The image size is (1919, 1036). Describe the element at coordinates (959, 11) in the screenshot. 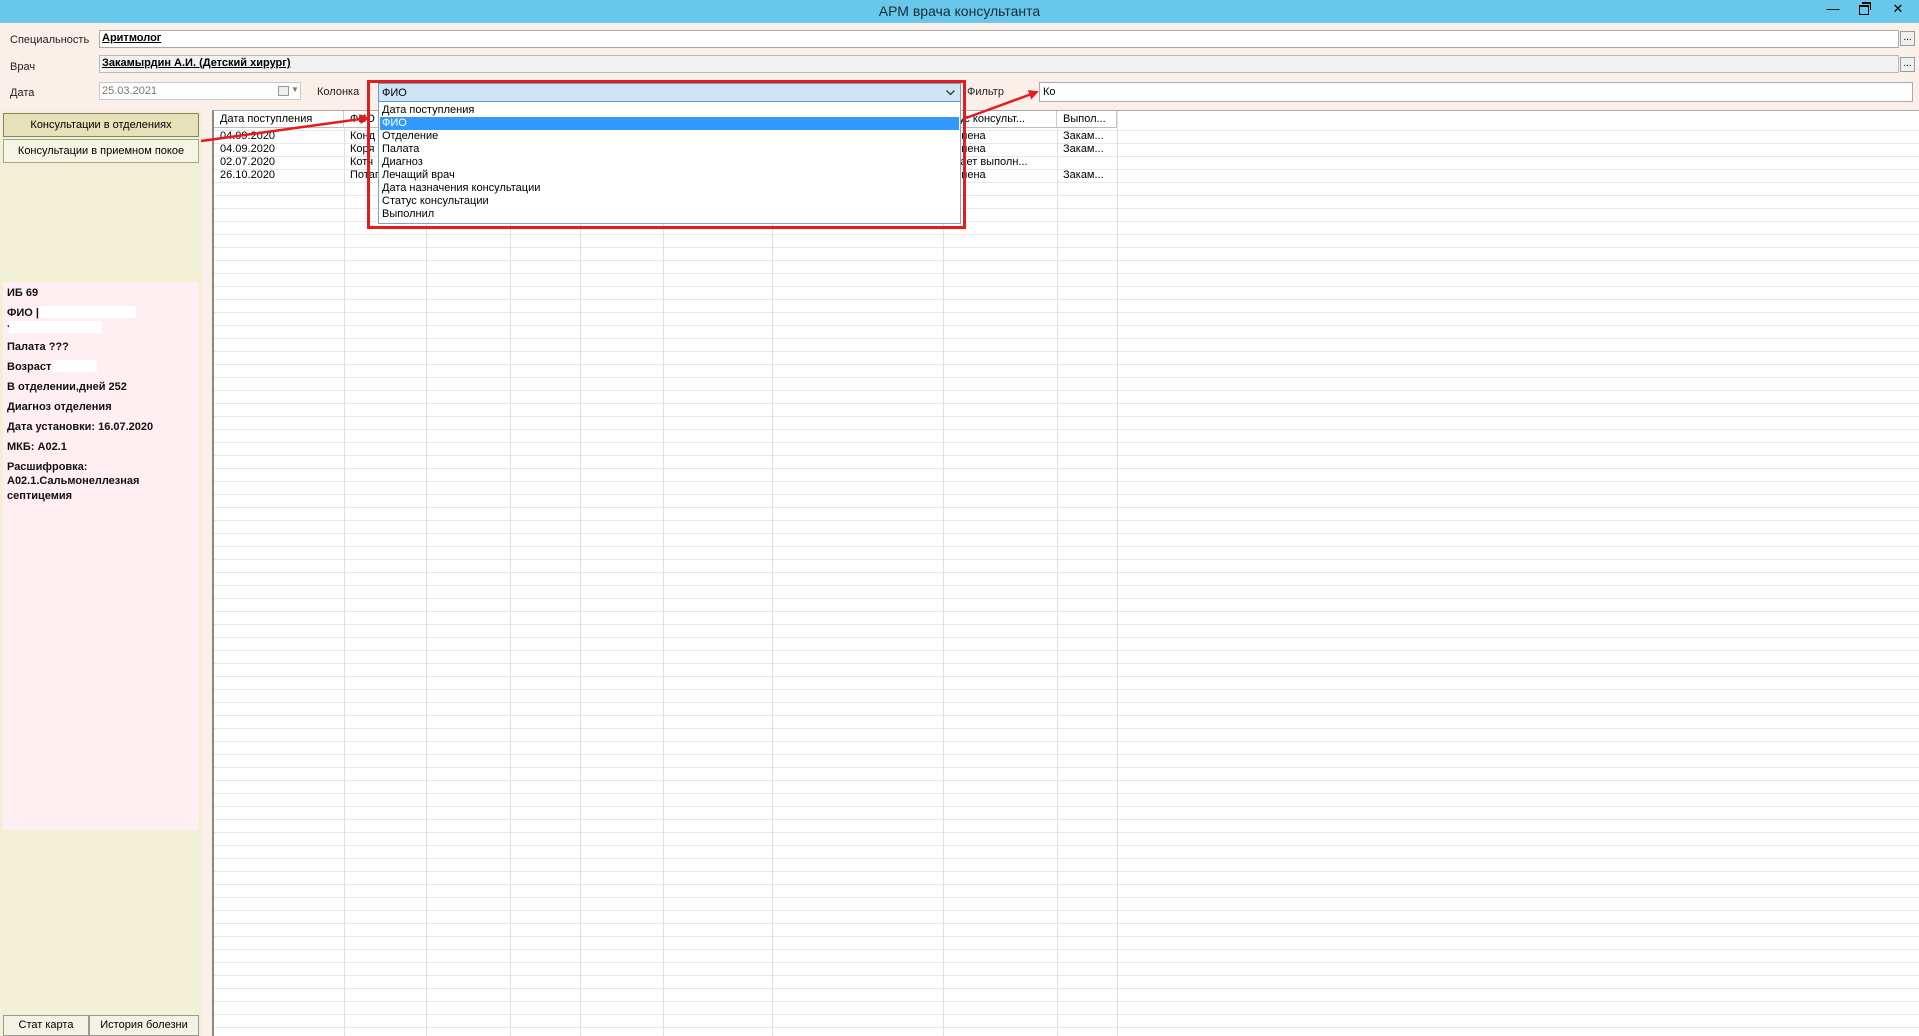

I see `window-title: АРМ врача консультанта` at that location.